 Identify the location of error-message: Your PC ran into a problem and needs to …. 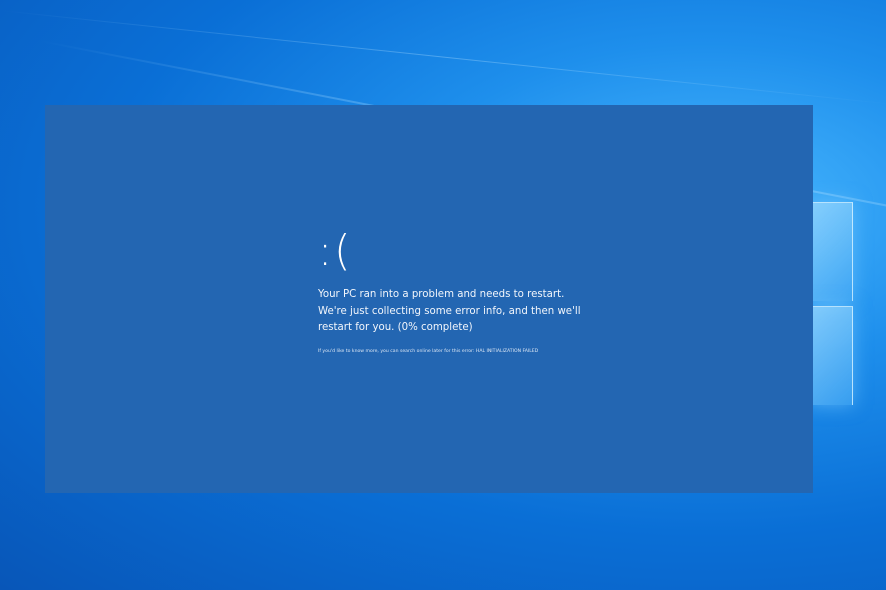
(449, 311).